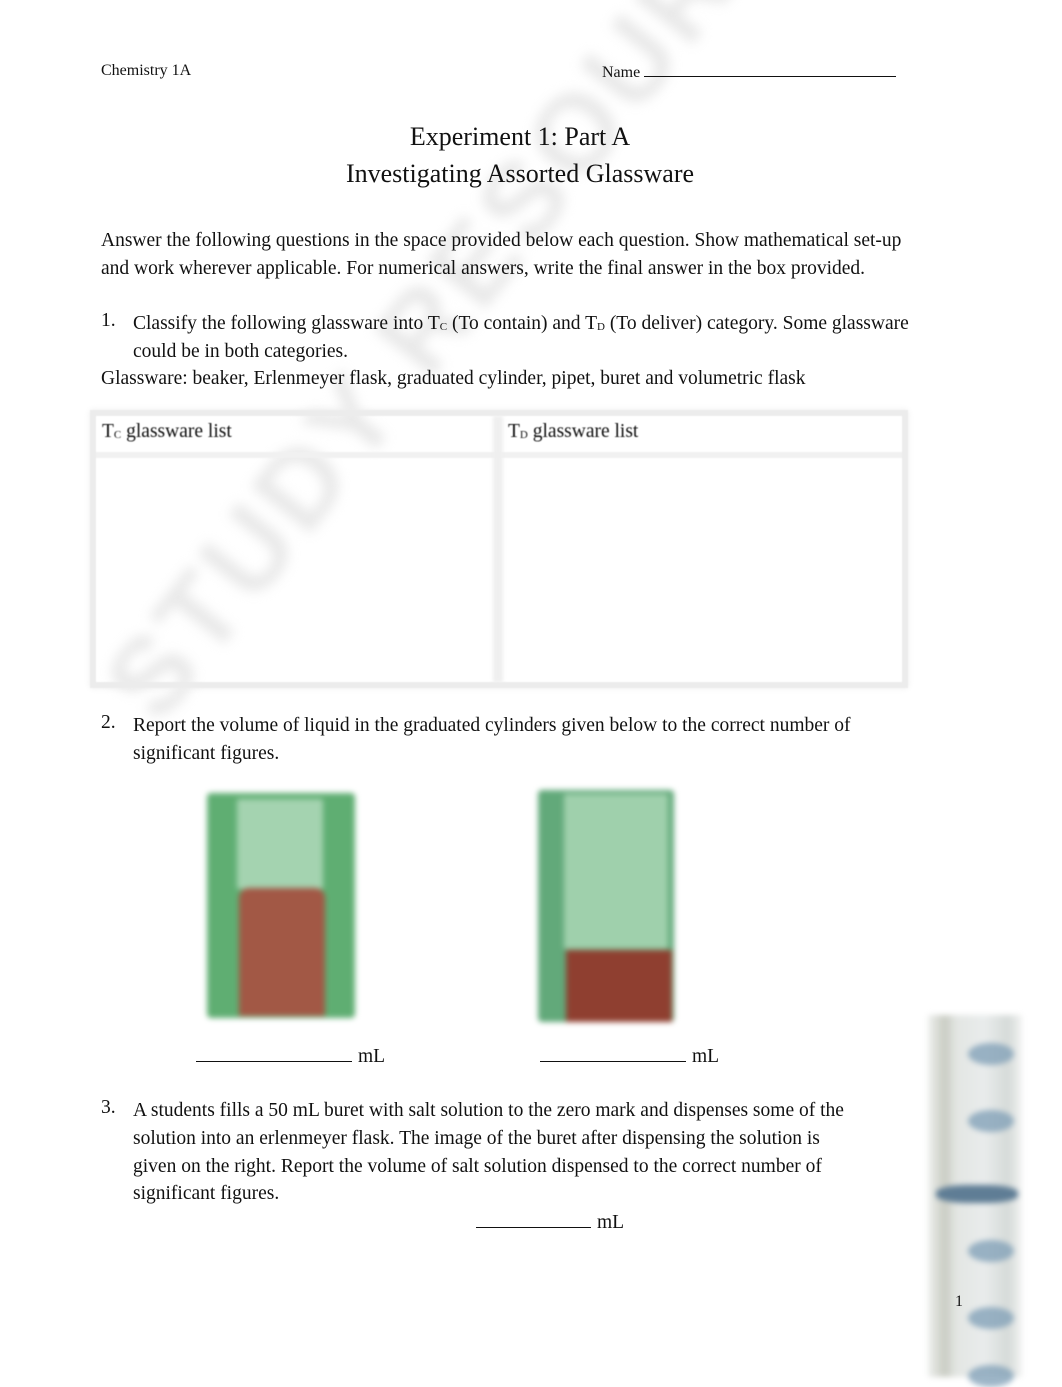  Describe the element at coordinates (282, 952) in the screenshot. I see `cylinder-1-liquid` at that location.